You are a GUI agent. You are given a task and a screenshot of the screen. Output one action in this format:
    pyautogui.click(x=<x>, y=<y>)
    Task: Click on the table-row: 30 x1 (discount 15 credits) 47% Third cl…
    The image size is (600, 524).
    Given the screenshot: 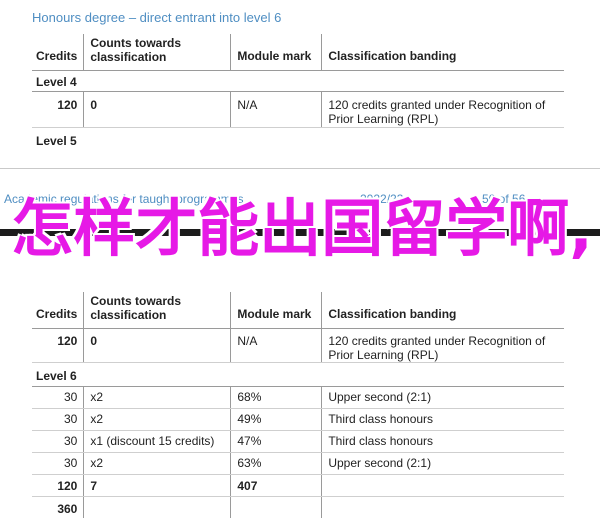 What is the action you would take?
    pyautogui.click(x=298, y=441)
    